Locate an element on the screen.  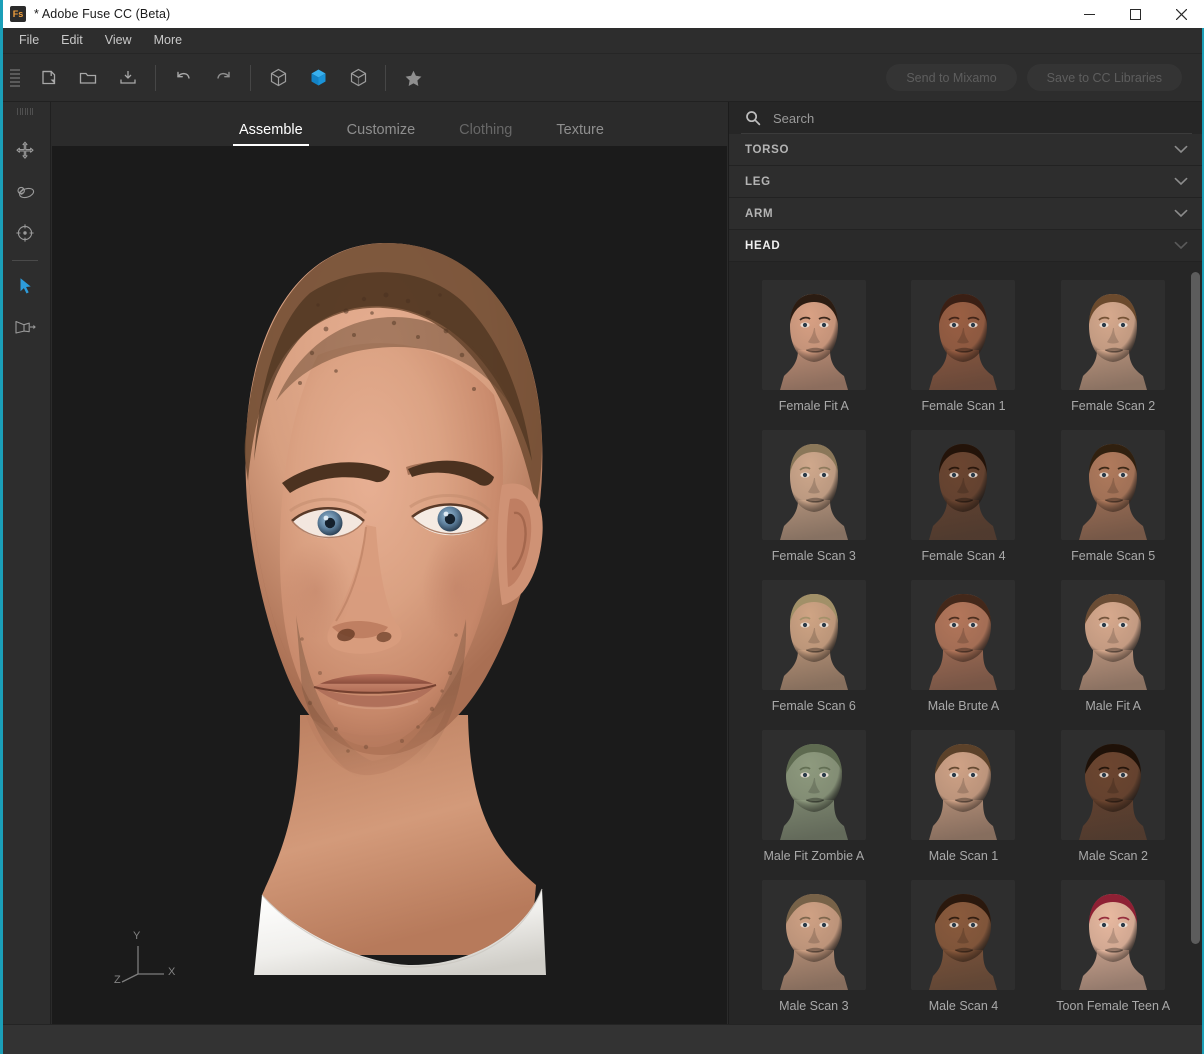
star-icon is located at coordinates (413, 78).